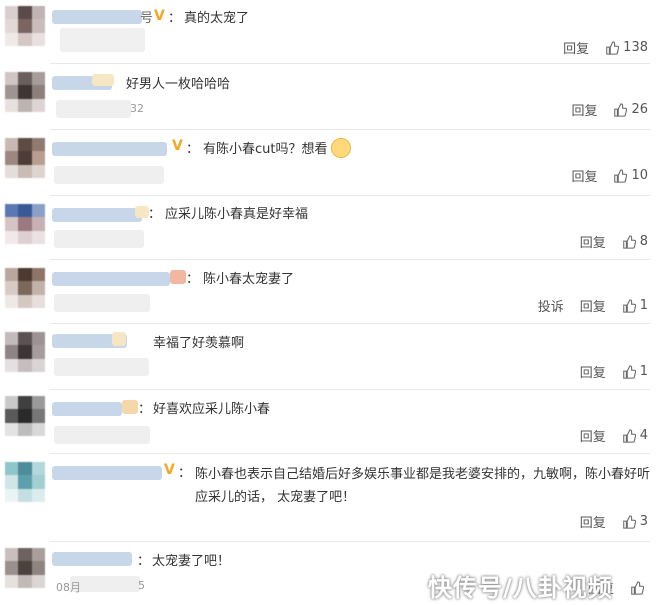 This screenshot has height=605, width=658. I want to click on comment-item: 好男人一枚哈哈哈 32 回复 26, so click(329, 97).